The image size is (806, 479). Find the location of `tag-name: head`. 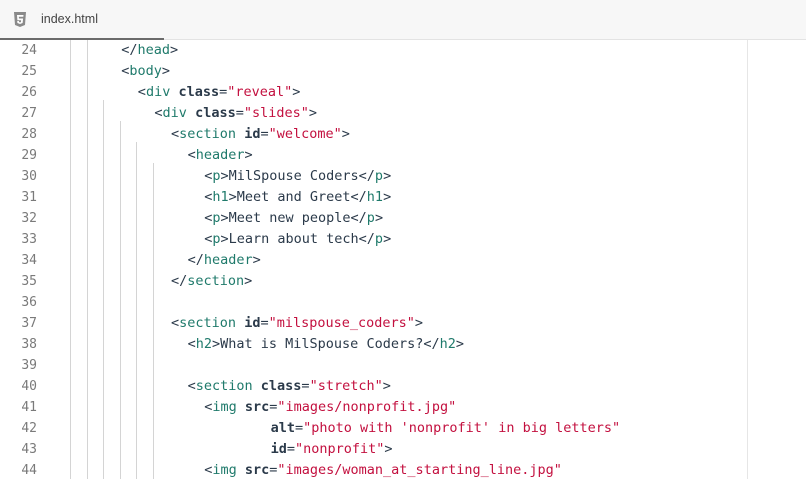

tag-name: head is located at coordinates (153, 50).